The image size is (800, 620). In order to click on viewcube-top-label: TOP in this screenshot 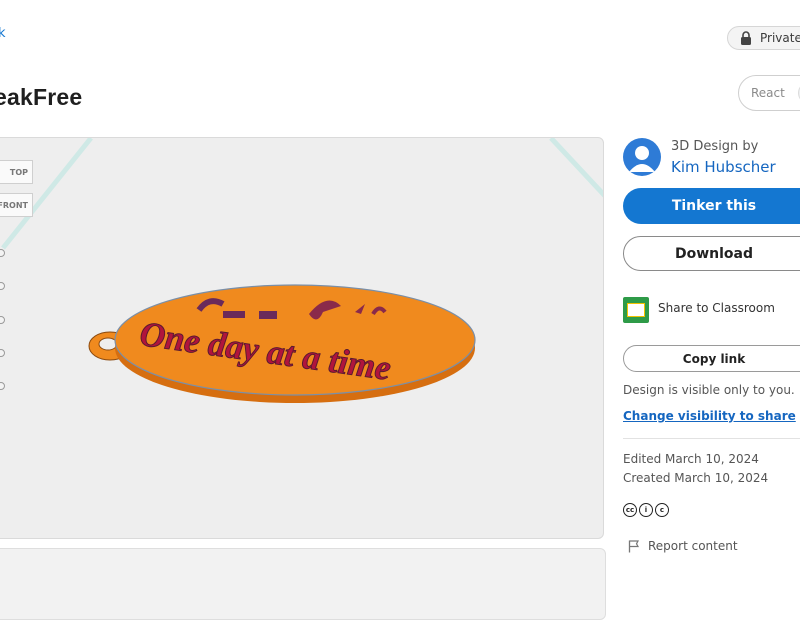, I will do `click(18, 172)`.